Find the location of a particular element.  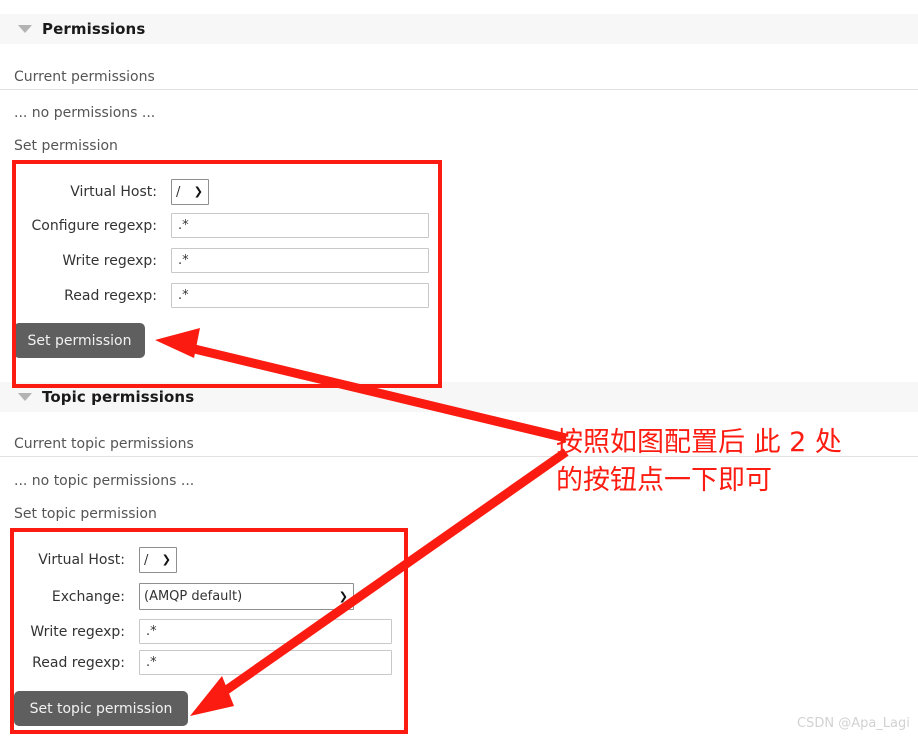

permissions-virtual-host-select-wrap: / ❯ is located at coordinates (190, 192).